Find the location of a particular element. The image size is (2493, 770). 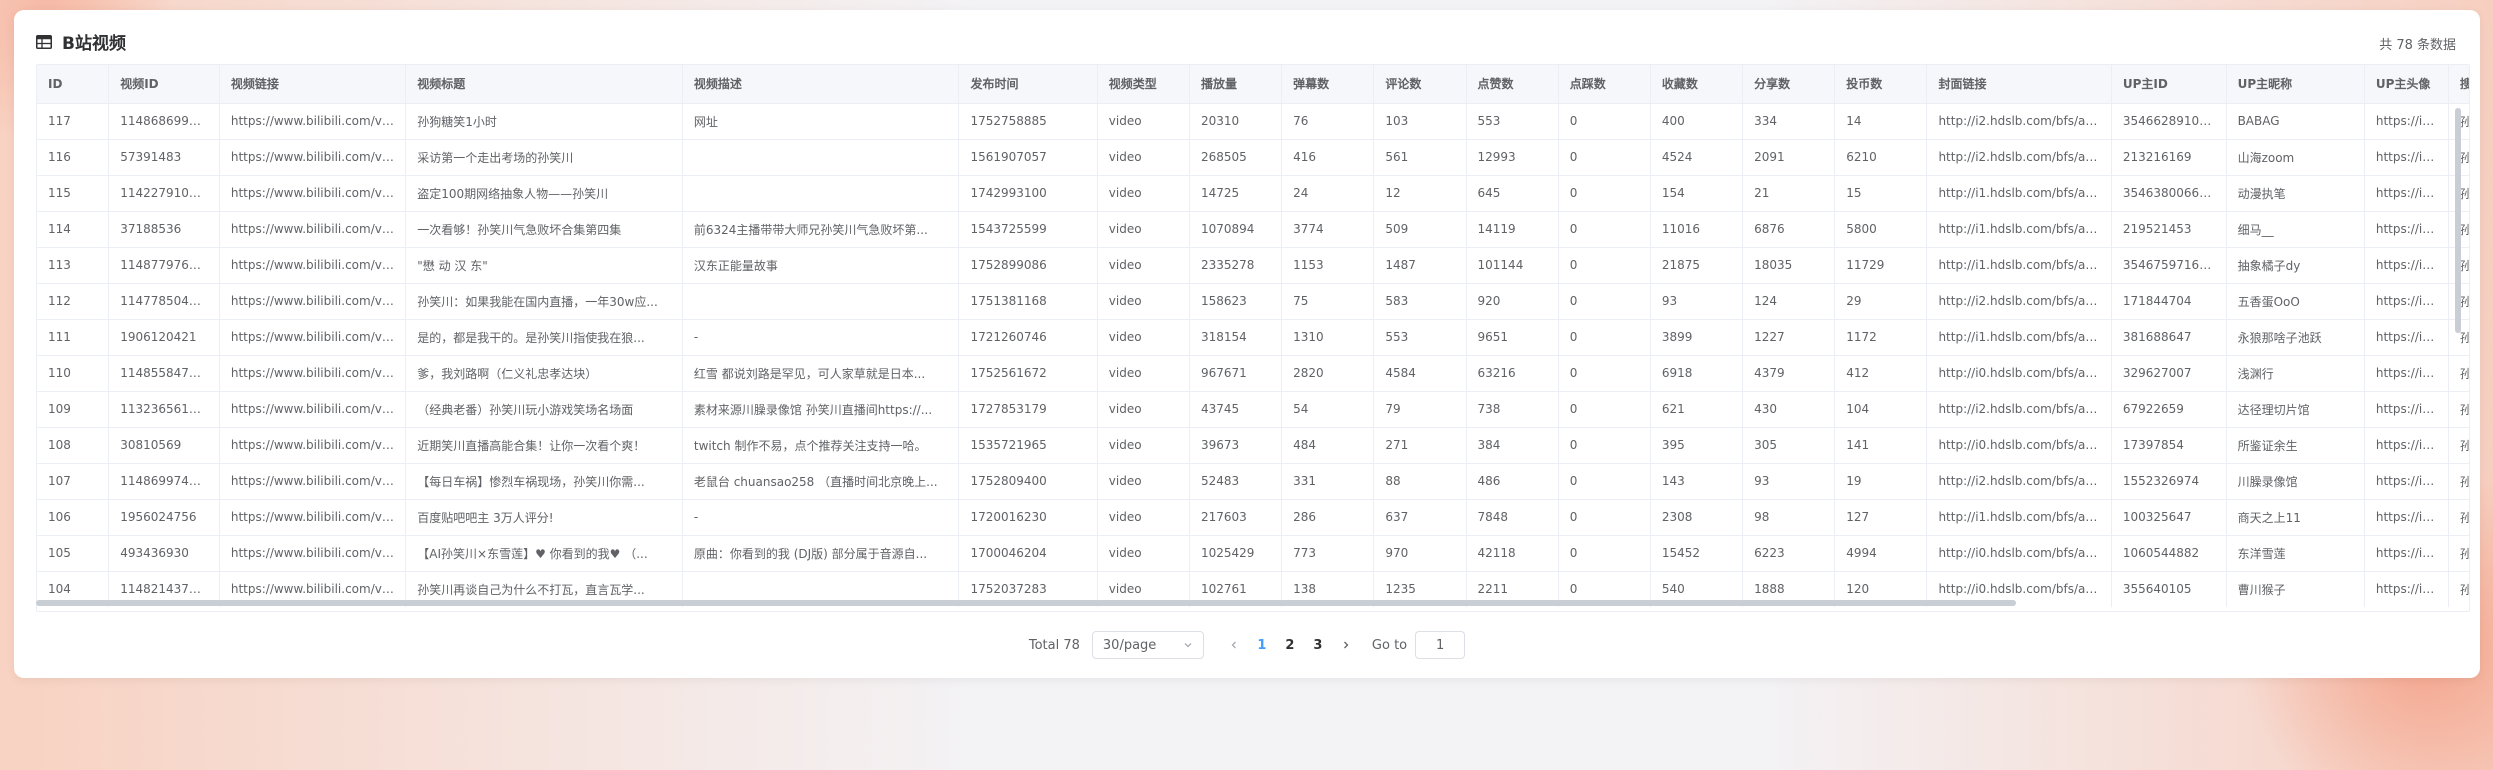

table-cell: 6876 is located at coordinates (1789, 229).